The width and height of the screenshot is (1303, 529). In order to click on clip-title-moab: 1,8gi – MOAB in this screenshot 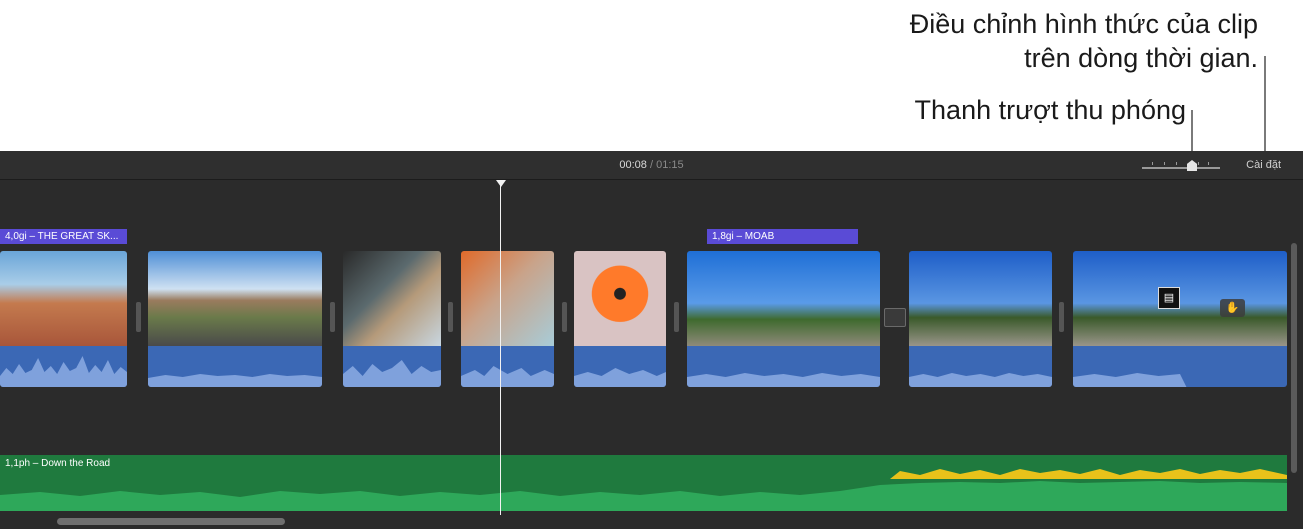, I will do `click(782, 236)`.